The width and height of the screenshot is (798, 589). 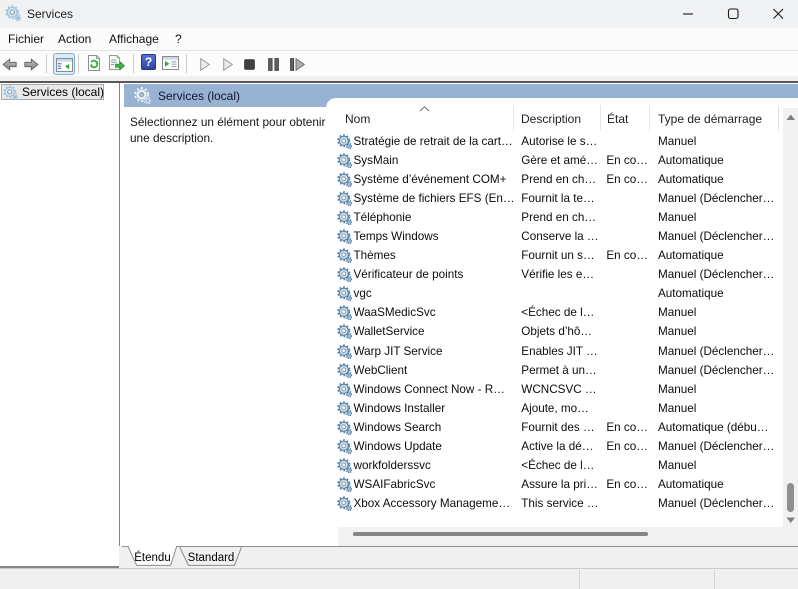 I want to click on svg-text: Étendu, so click(x=152, y=557).